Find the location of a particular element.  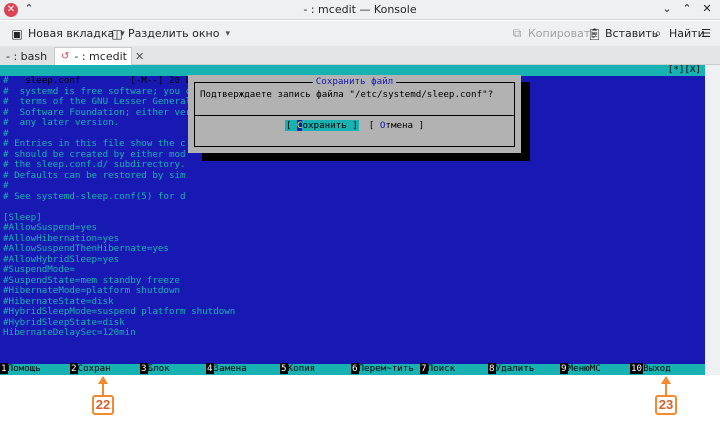

editor-line: #HibernateMode=platform shutdown is located at coordinates (92, 290).